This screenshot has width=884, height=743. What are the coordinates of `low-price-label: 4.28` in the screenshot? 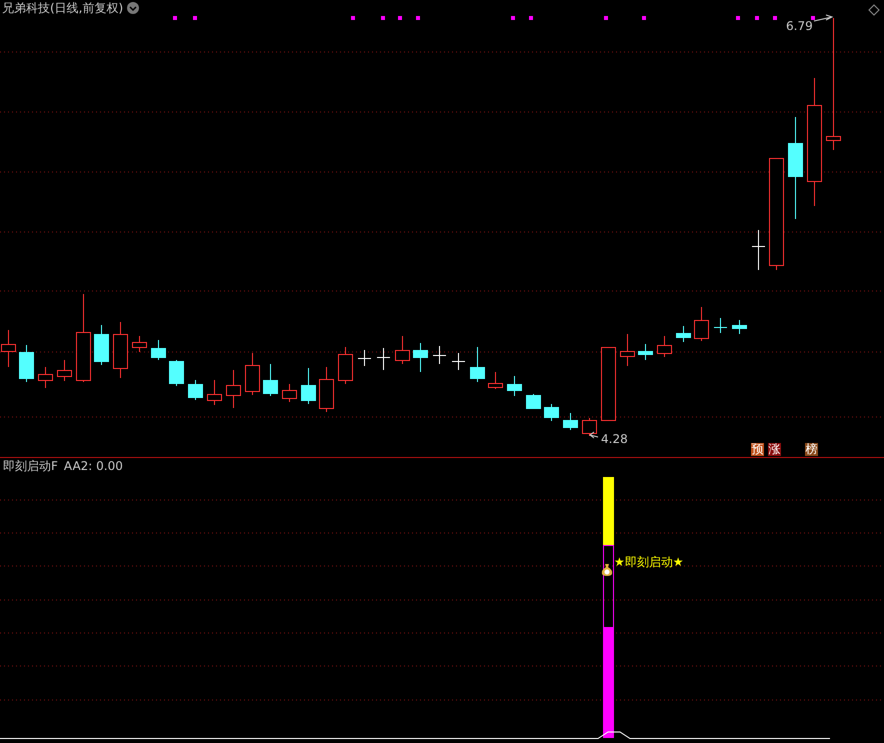 It's located at (614, 439).